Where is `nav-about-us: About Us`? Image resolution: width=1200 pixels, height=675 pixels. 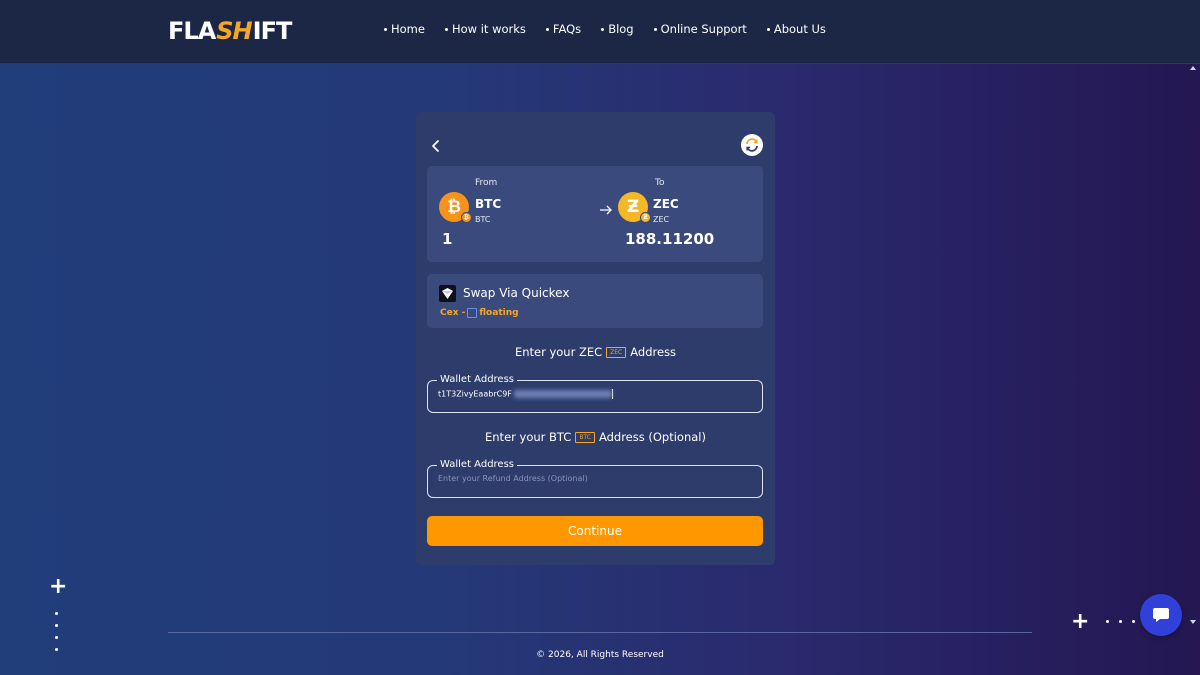 nav-about-us: About Us is located at coordinates (796, 29).